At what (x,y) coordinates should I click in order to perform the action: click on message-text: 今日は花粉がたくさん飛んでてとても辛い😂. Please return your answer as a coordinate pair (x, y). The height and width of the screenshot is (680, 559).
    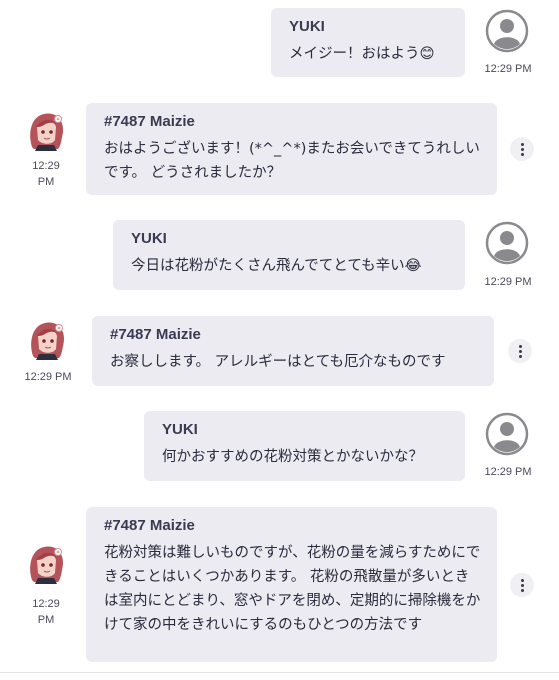
    Looking at the image, I should click on (276, 266).